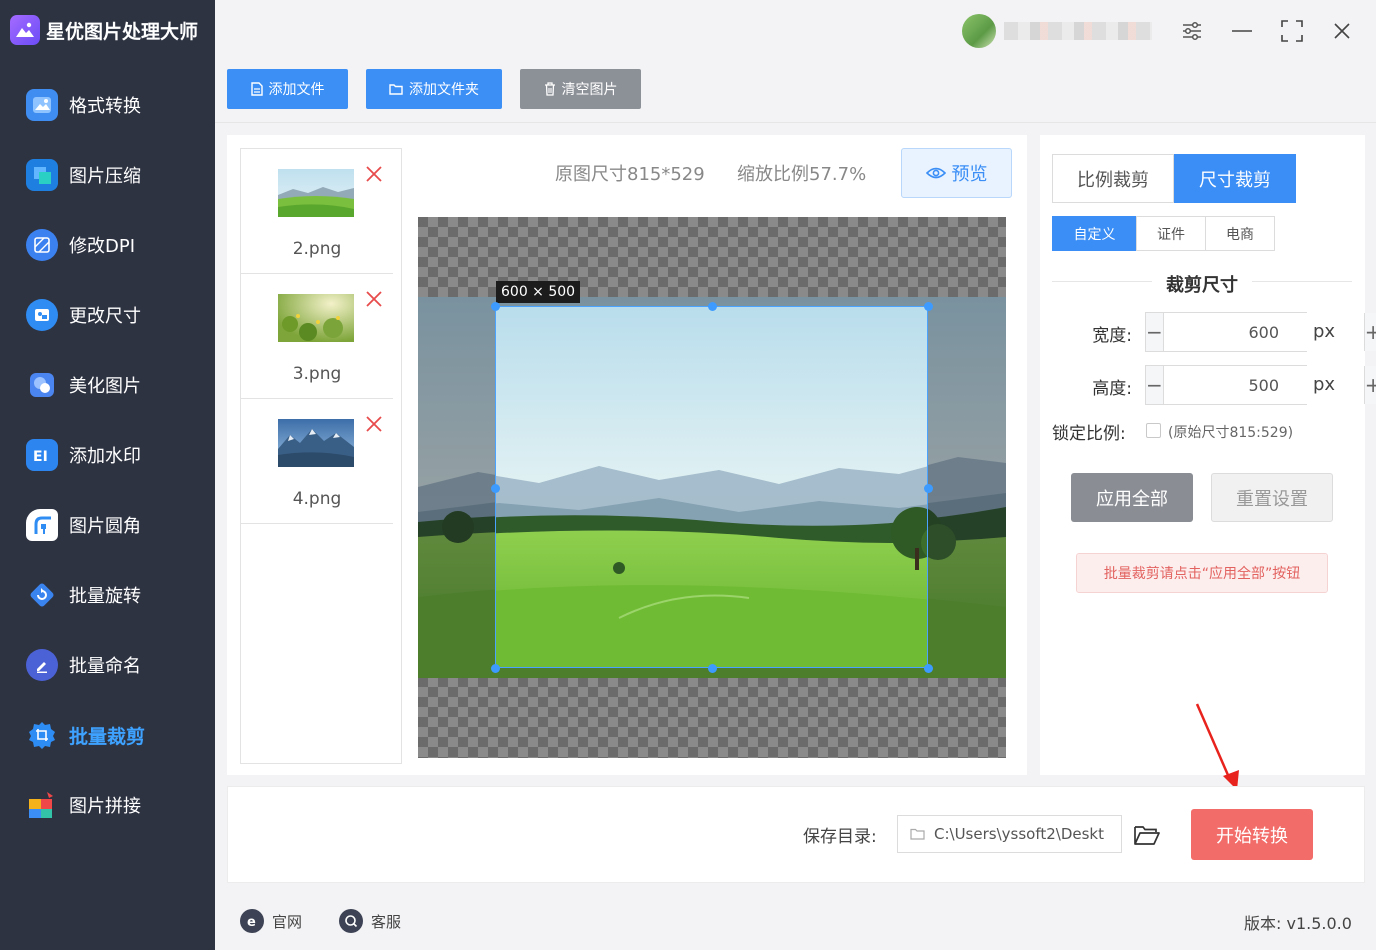  What do you see at coordinates (1192, 31) in the screenshot?
I see `settings-sliders-icon` at bounding box center [1192, 31].